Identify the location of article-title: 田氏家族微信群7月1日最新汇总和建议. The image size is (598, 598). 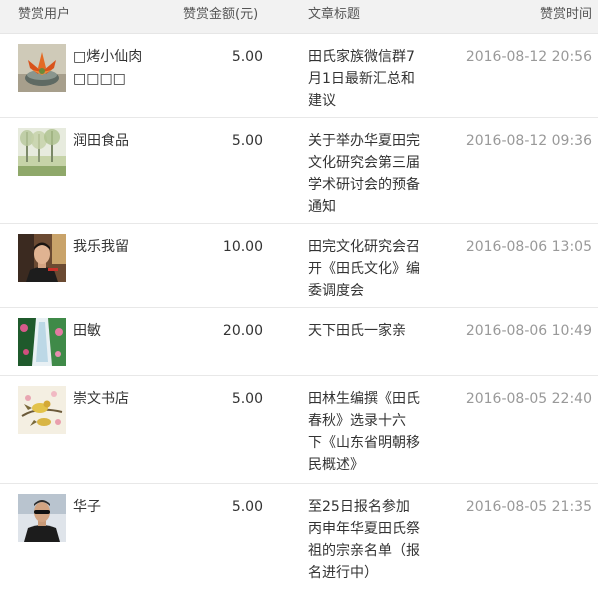
(364, 79).